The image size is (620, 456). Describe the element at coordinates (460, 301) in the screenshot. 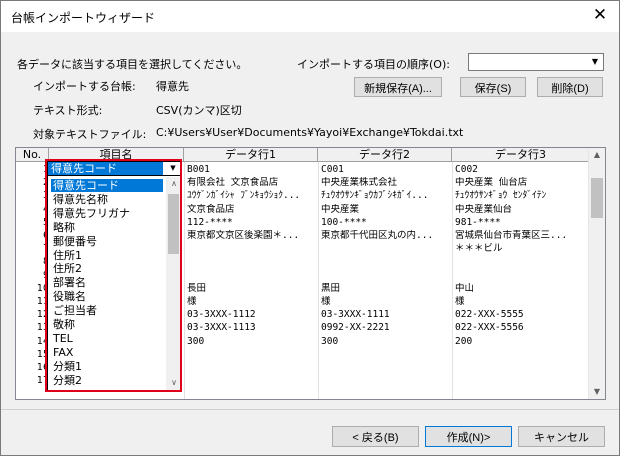

I see `cell-data-row-3: 様` at that location.